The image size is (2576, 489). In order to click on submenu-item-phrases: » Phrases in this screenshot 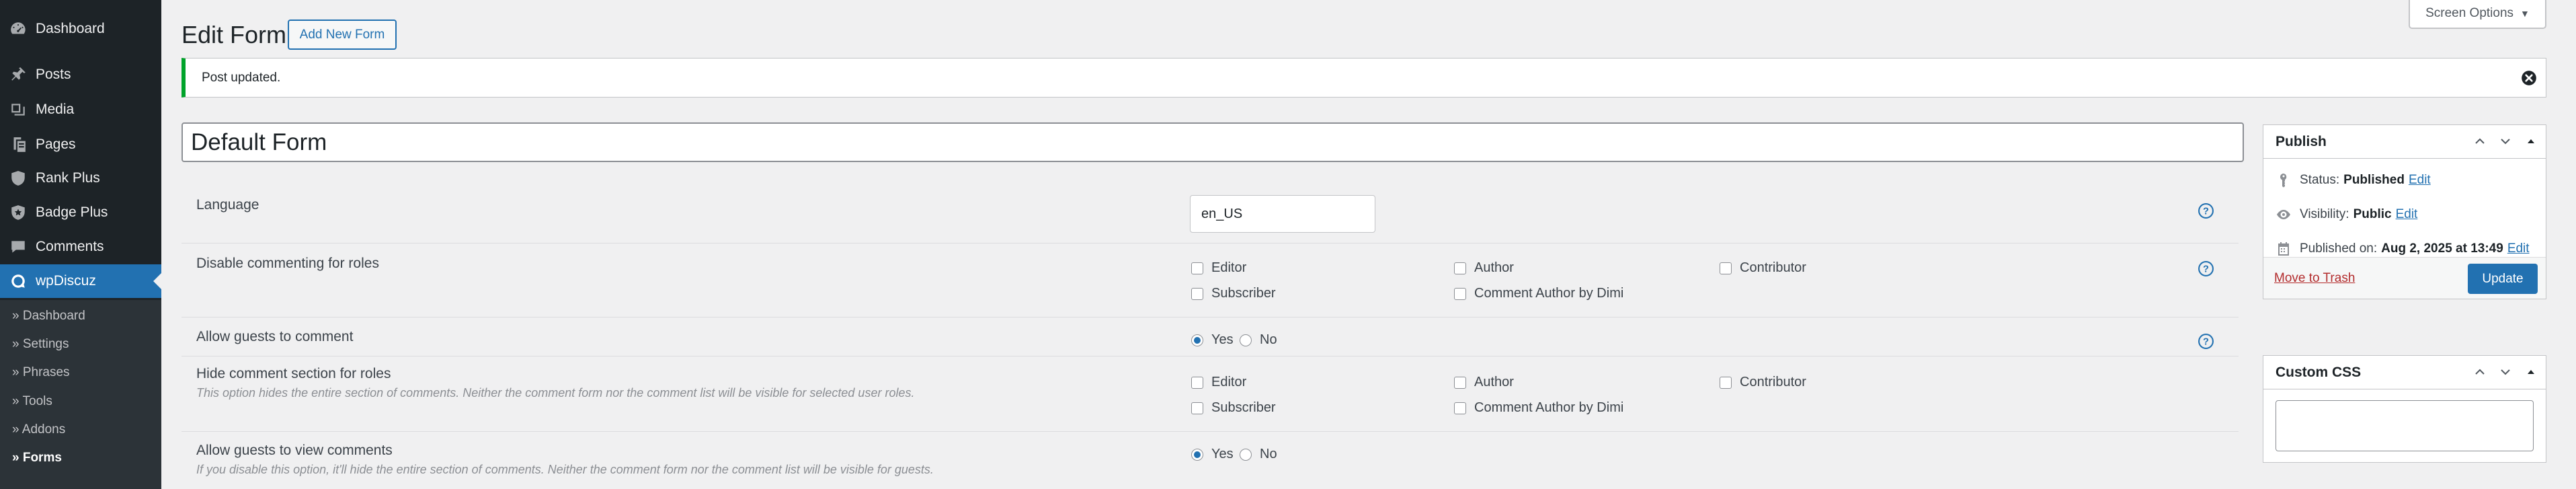, I will do `click(41, 373)`.